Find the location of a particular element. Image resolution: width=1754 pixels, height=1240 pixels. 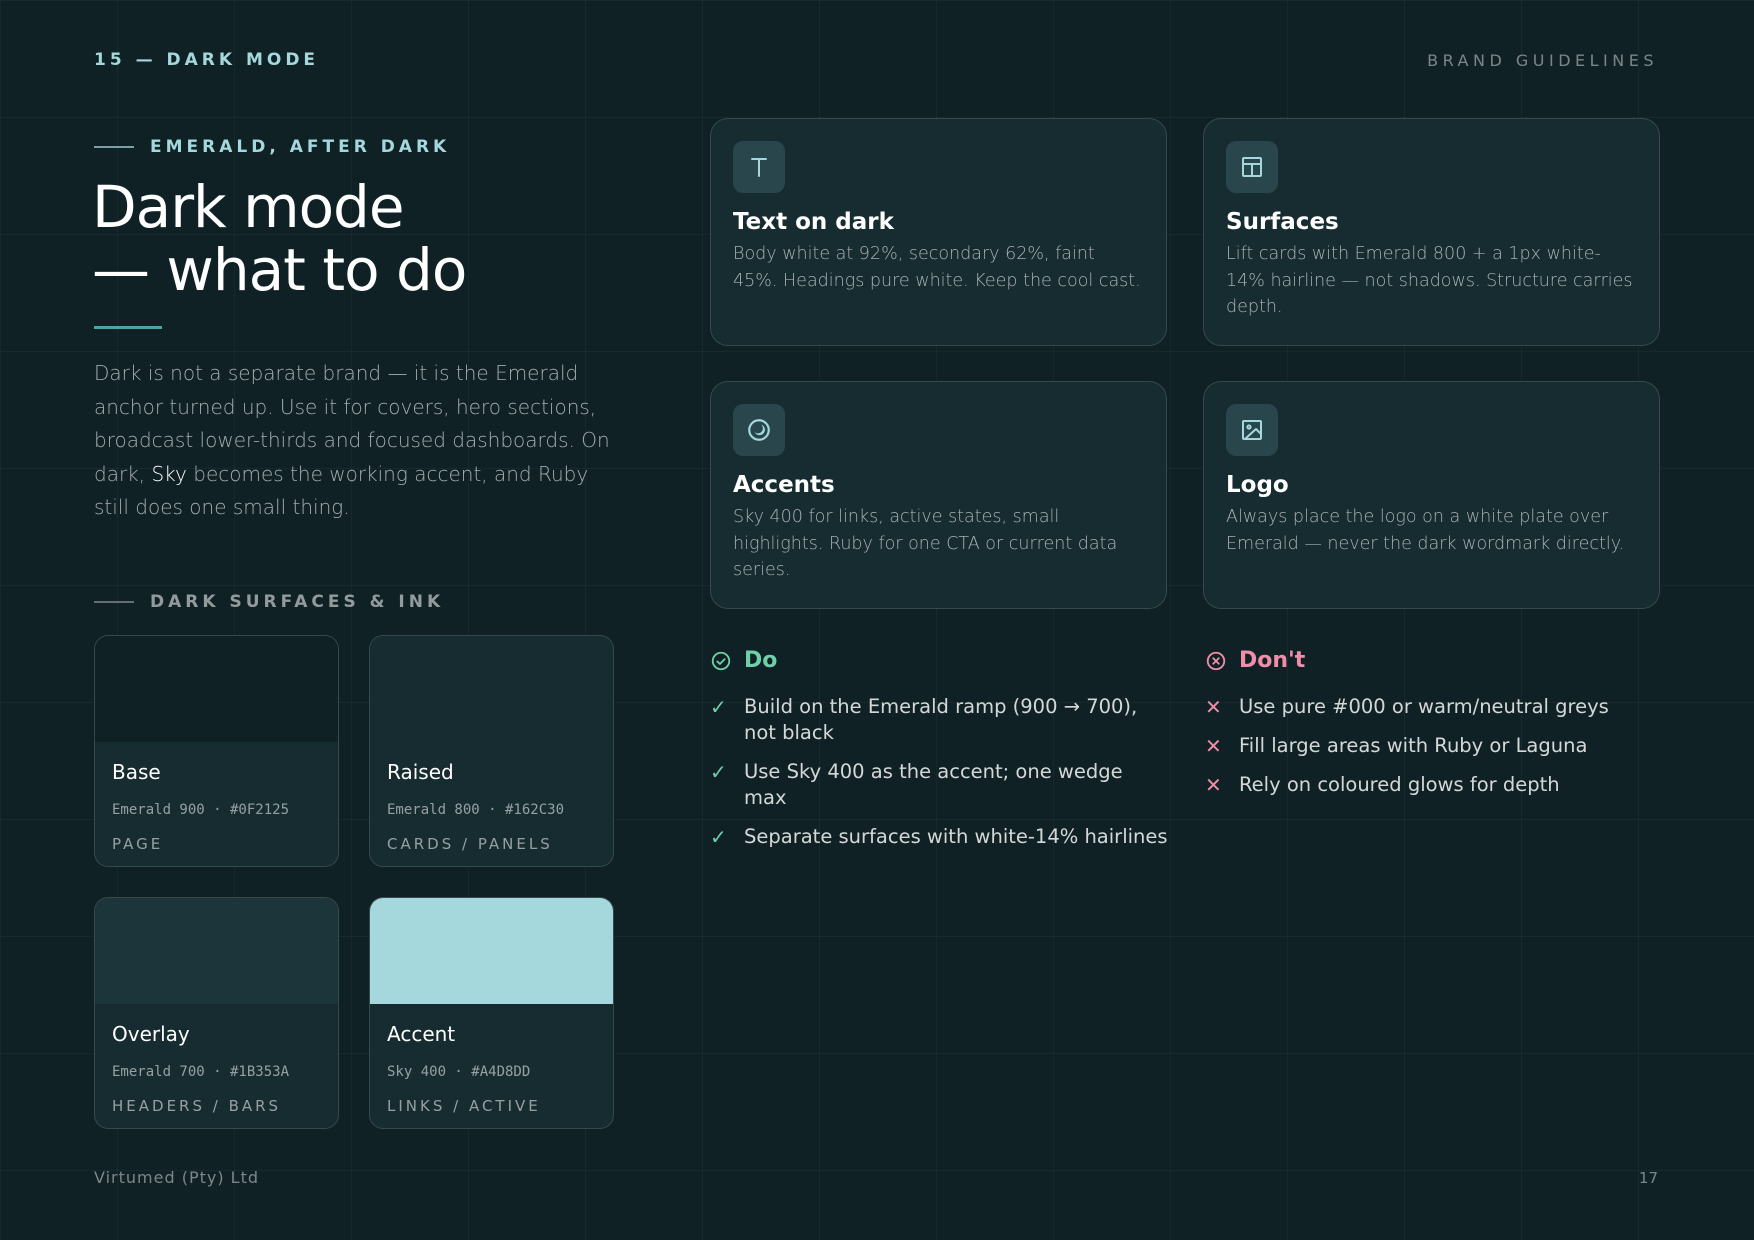

dont-item-text: Rely on coloured glows for depth is located at coordinates (1399, 784).